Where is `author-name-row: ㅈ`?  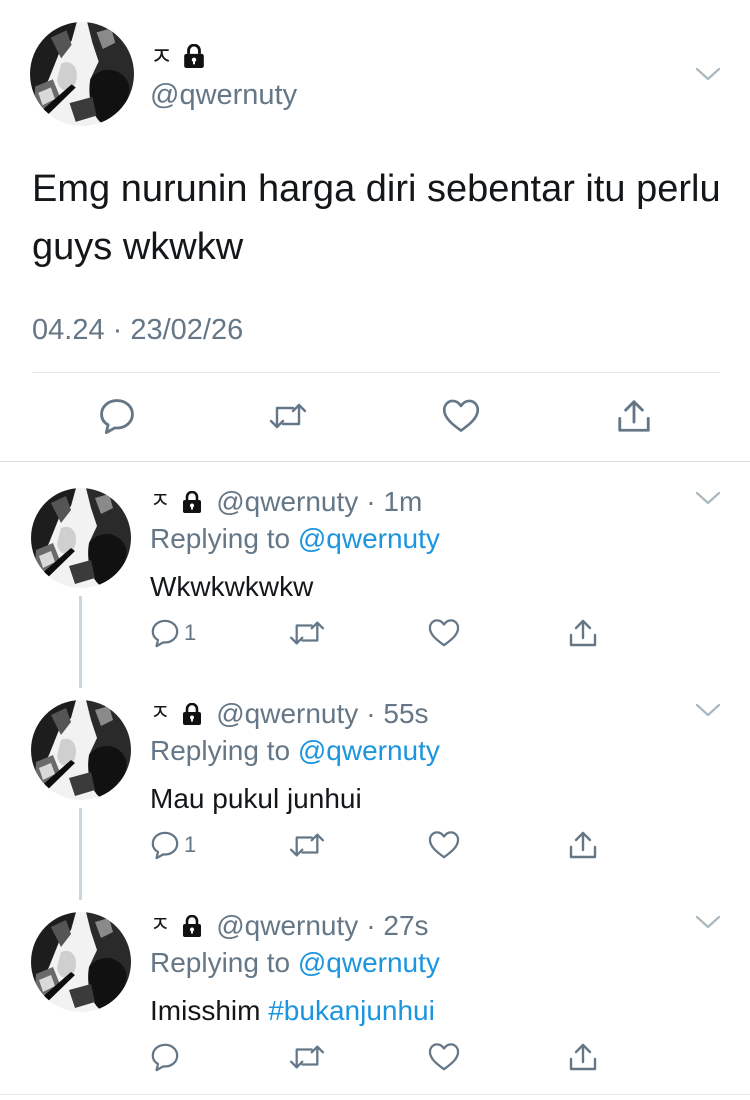 author-name-row: ㅈ is located at coordinates (177, 56).